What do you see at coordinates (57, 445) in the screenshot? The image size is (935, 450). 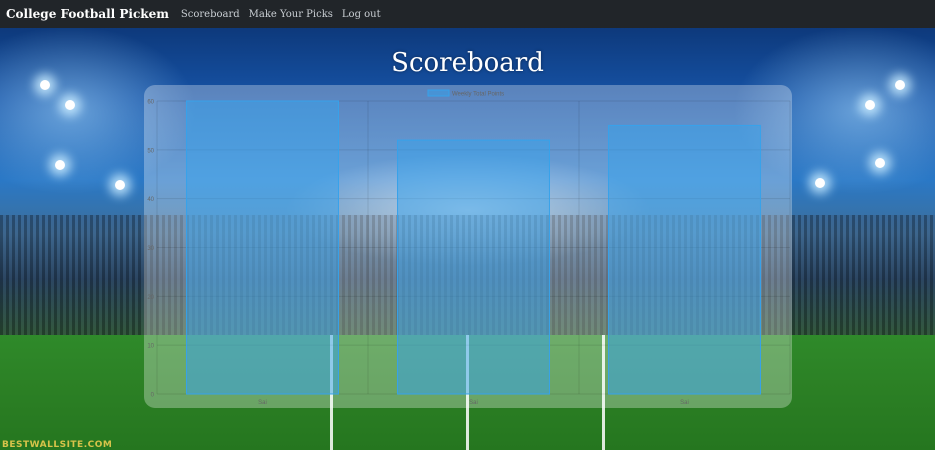 I see `watermark-text: BESTWALLSITE.COM` at bounding box center [57, 445].